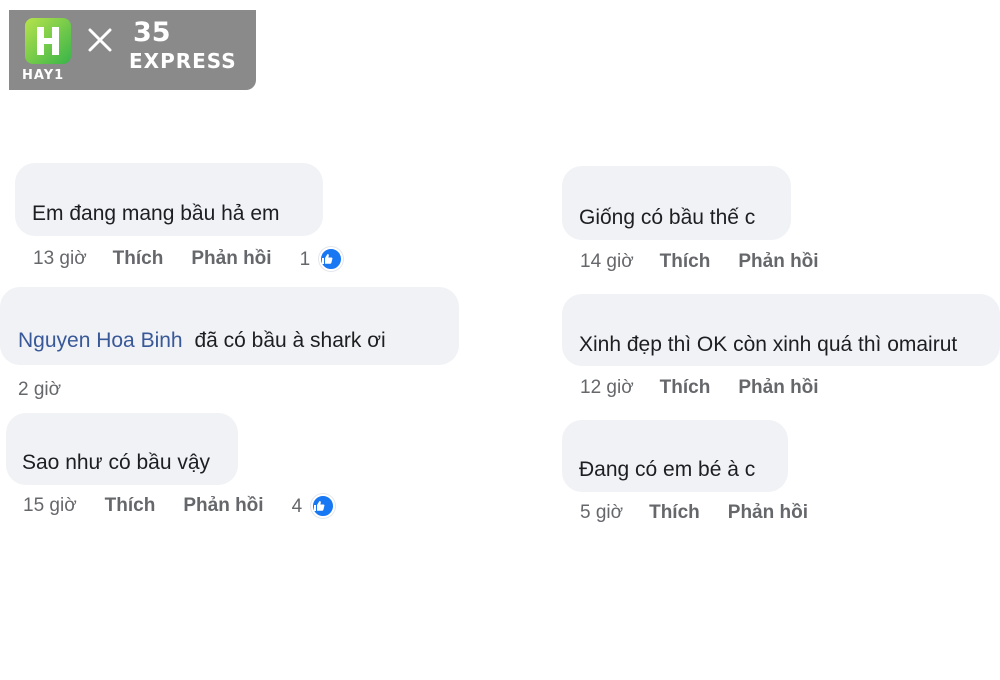 This screenshot has width=1000, height=680. Describe the element at coordinates (156, 213) in the screenshot. I see `comment-text: Em đang mang bầu hả em` at that location.